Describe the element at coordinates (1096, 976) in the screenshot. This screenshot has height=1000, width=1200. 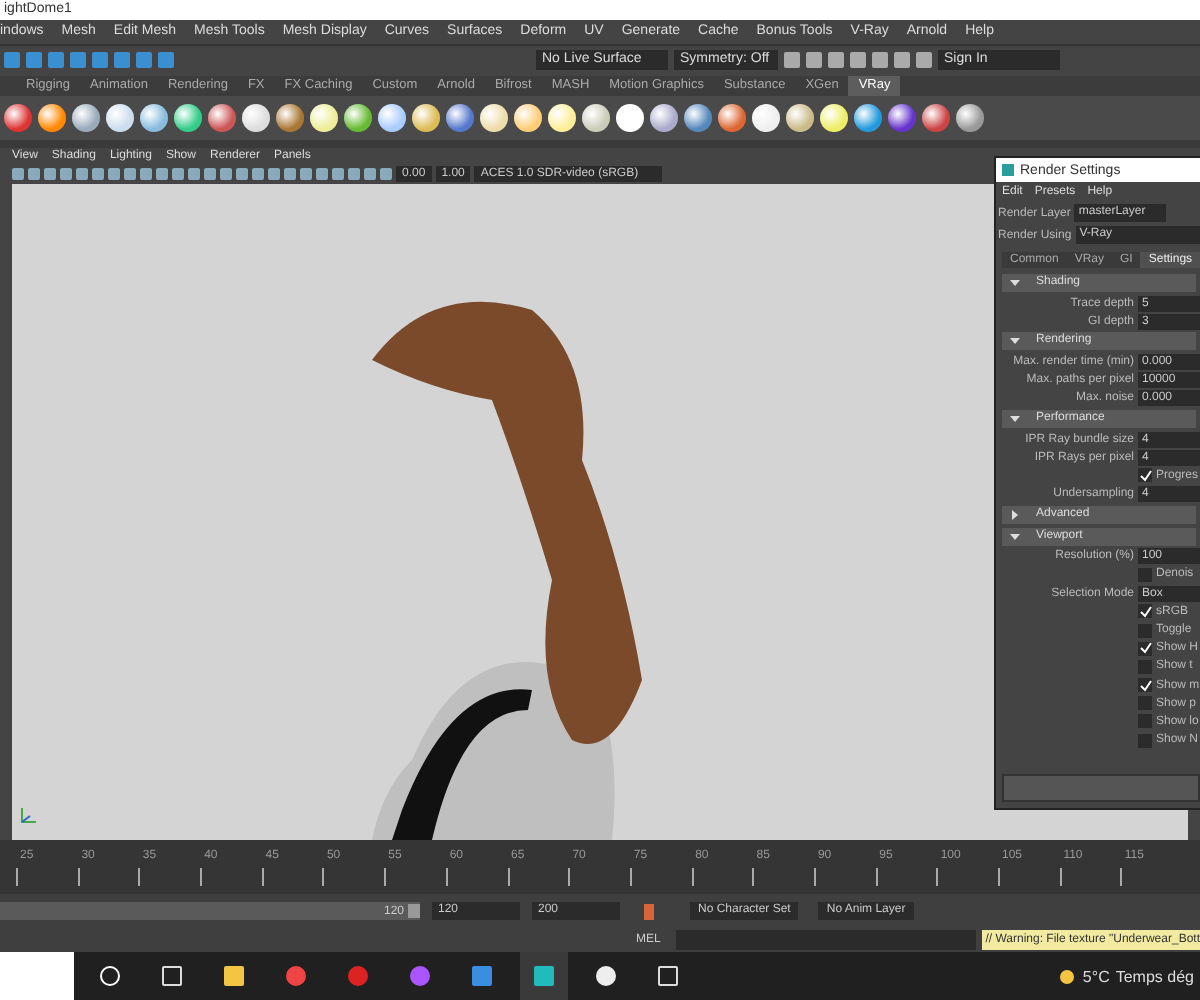
I see `temperature-label: 5°C` at that location.